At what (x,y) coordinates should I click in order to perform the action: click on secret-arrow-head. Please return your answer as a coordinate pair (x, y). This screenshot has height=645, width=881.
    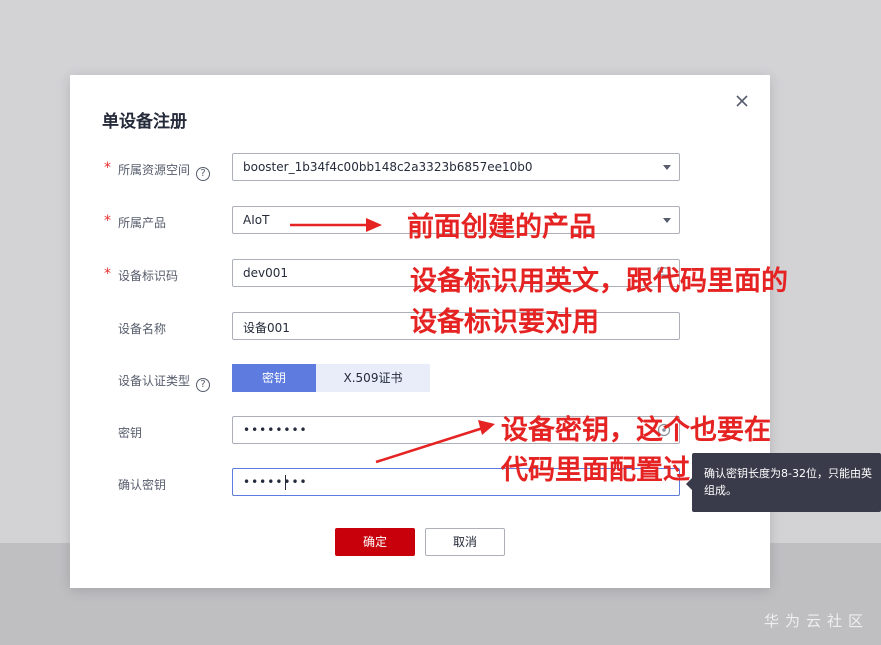
    Looking at the image, I should click on (486, 427).